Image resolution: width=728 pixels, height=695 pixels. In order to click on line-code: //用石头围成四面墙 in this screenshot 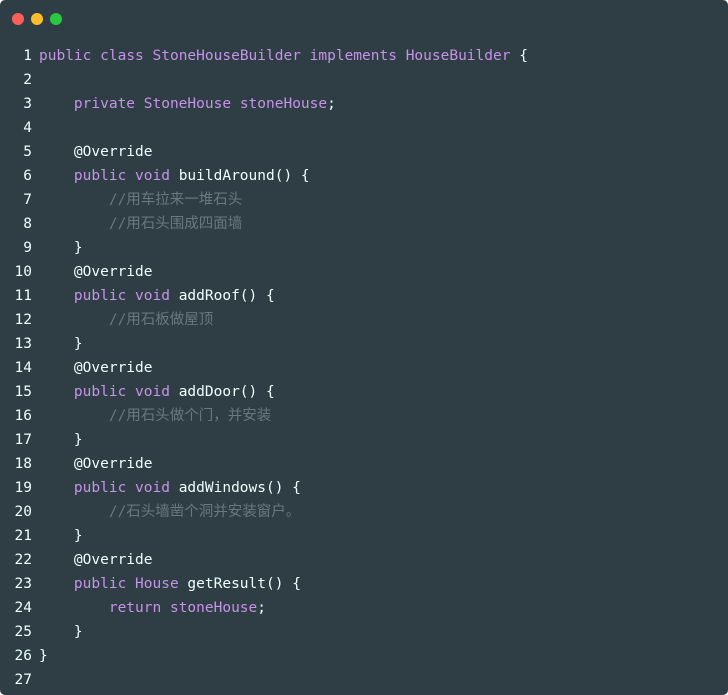, I will do `click(137, 224)`.